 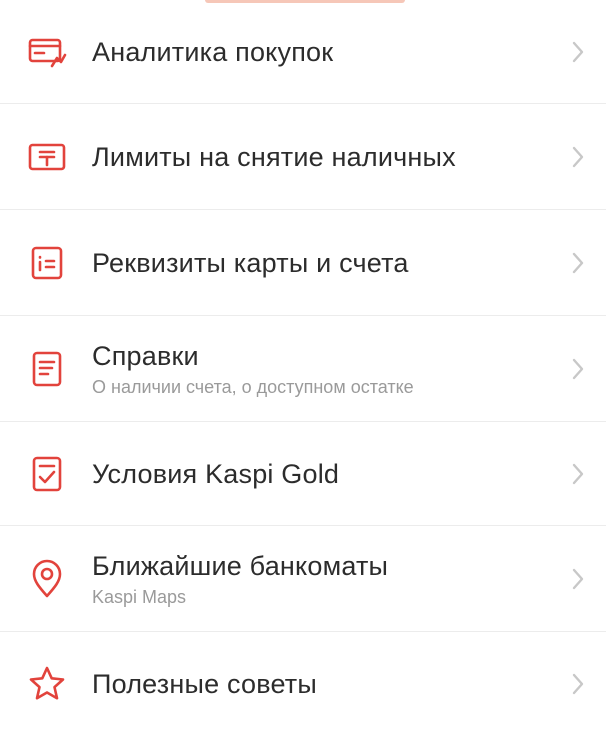 What do you see at coordinates (216, 473) in the screenshot?
I see `menu-item-title: Условия Kaspi Gold` at bounding box center [216, 473].